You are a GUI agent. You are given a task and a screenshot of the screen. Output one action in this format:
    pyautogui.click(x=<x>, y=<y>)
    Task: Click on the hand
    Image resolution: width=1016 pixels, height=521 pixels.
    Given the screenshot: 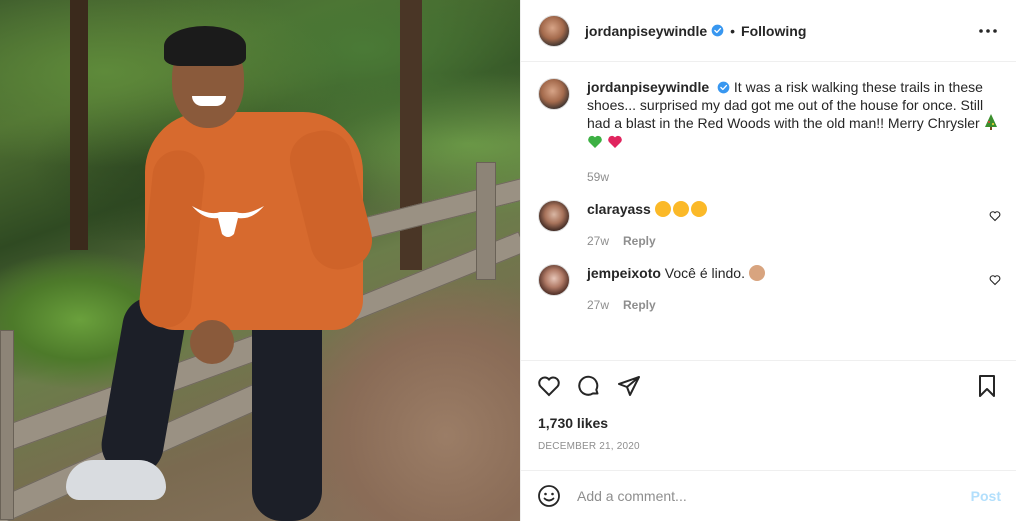 What is the action you would take?
    pyautogui.click(x=212, y=342)
    